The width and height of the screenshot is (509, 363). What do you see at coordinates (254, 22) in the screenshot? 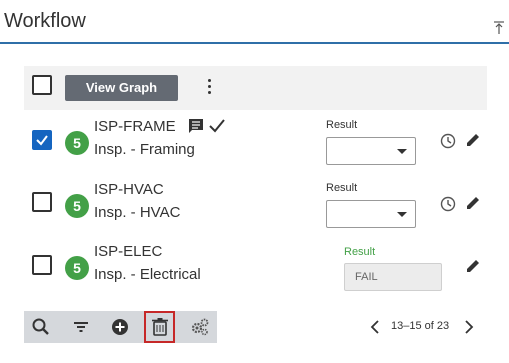
I see `panel-header: Workflow` at bounding box center [254, 22].